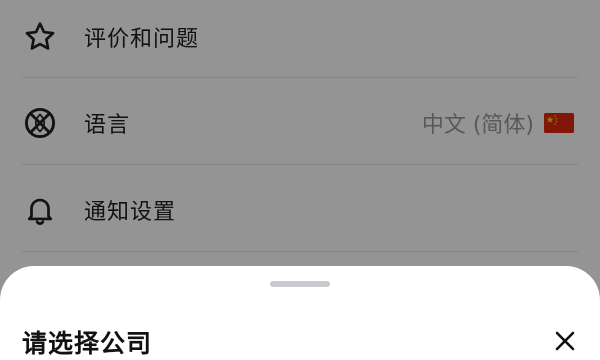 The image size is (600, 360). I want to click on close-button, so click(565, 343).